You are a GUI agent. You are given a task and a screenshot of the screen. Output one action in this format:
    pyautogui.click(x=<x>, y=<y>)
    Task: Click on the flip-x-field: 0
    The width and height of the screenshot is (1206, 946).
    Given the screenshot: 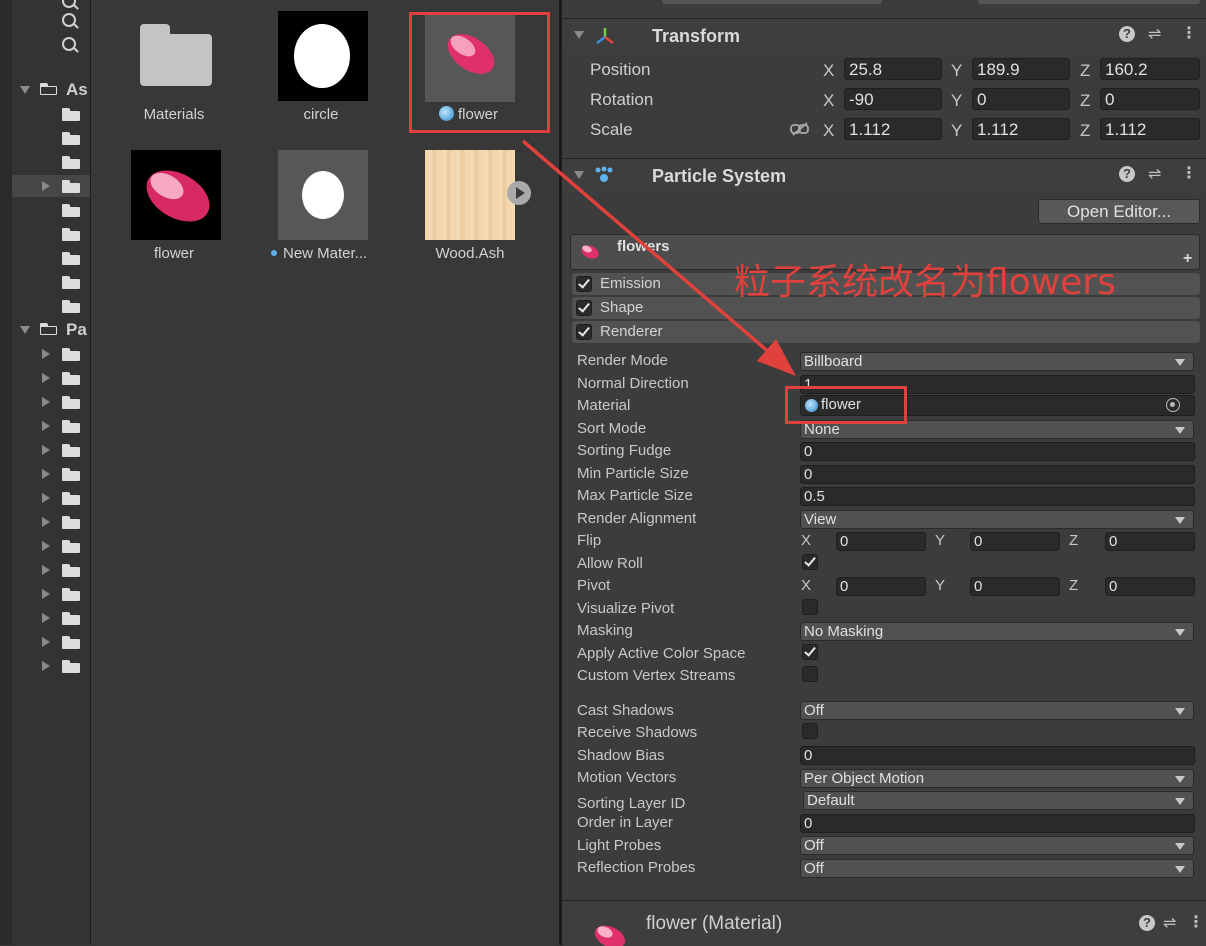 What is the action you would take?
    pyautogui.click(x=881, y=541)
    